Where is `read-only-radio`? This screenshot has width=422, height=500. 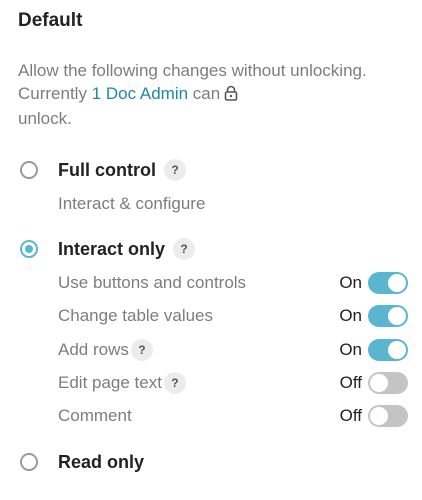 read-only-radio is located at coordinates (29, 462).